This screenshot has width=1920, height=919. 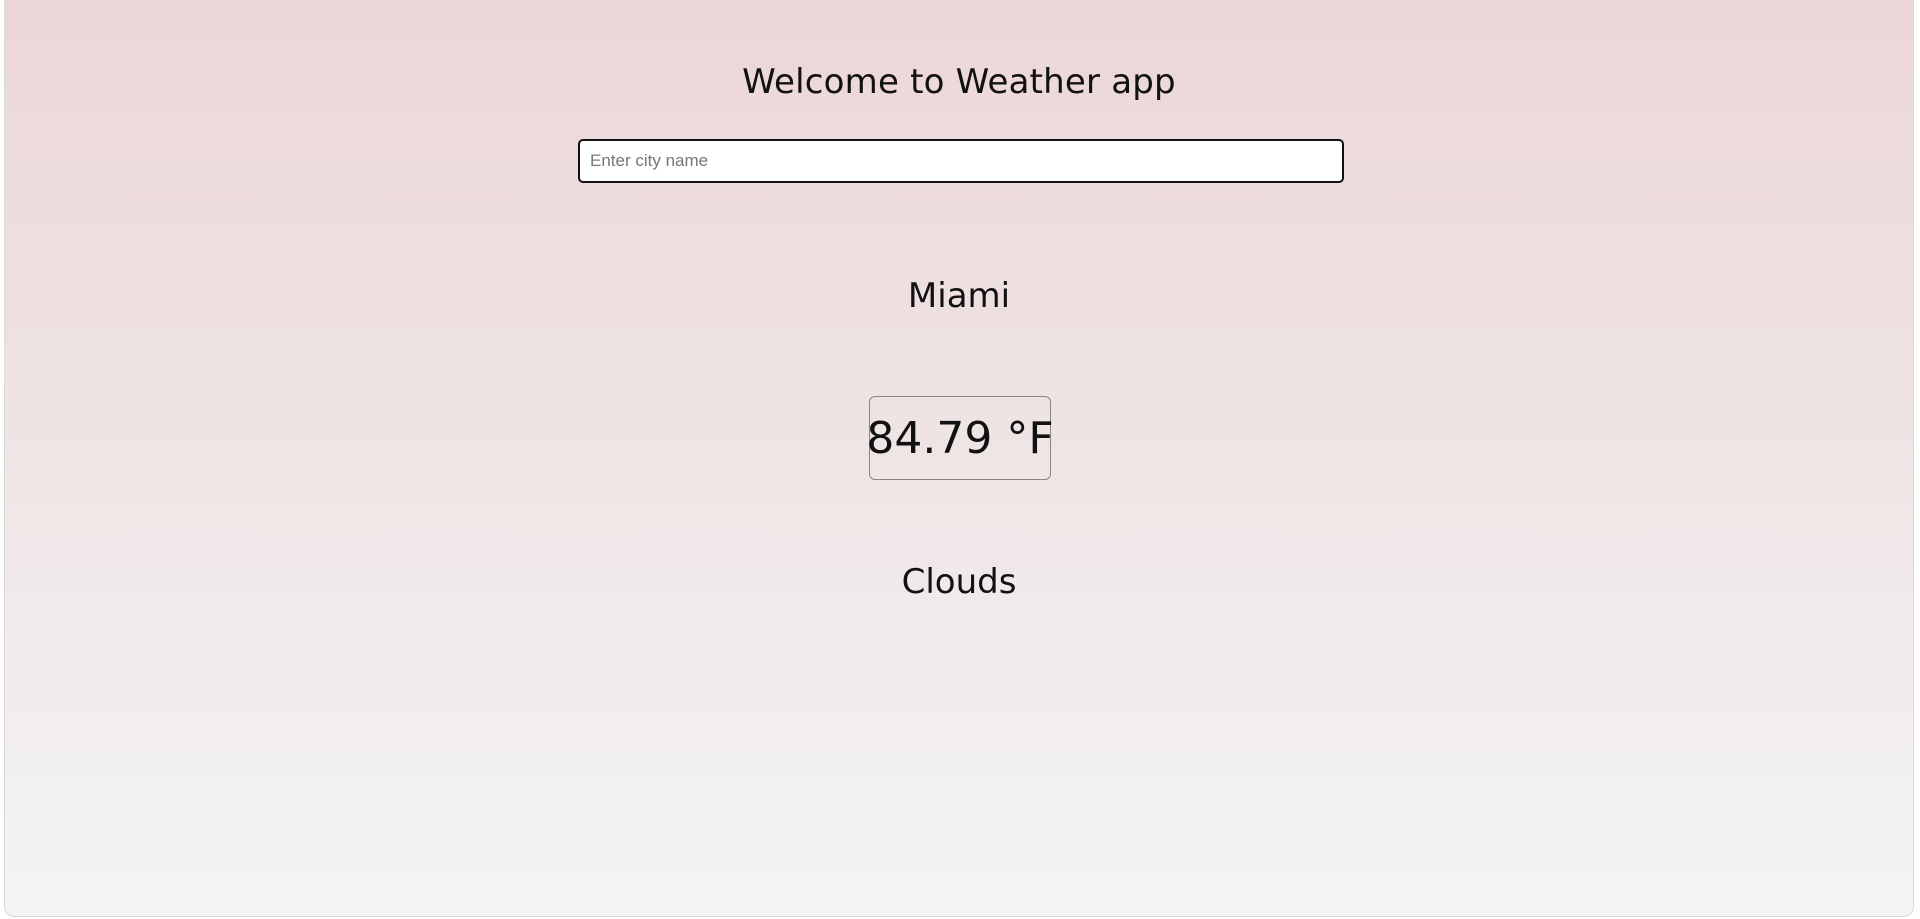 I want to click on temperature-display: 84.79 °F, so click(x=960, y=438).